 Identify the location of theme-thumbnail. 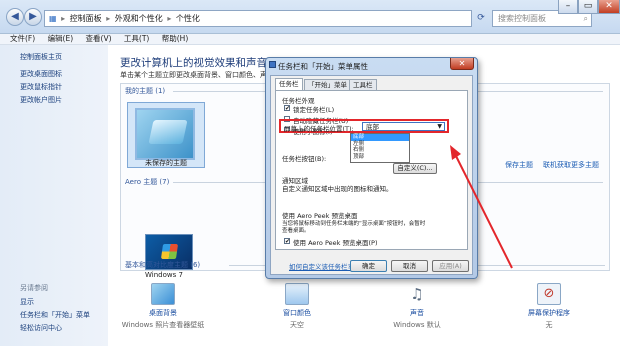
(165, 134).